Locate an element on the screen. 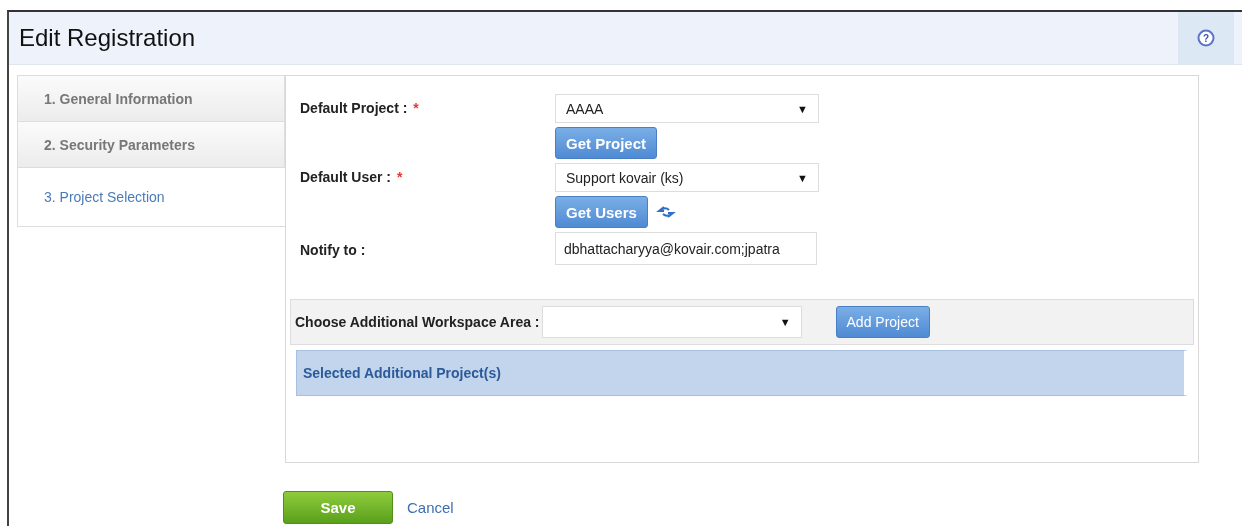  step-tab: 3. Project Selection is located at coordinates (151, 197).